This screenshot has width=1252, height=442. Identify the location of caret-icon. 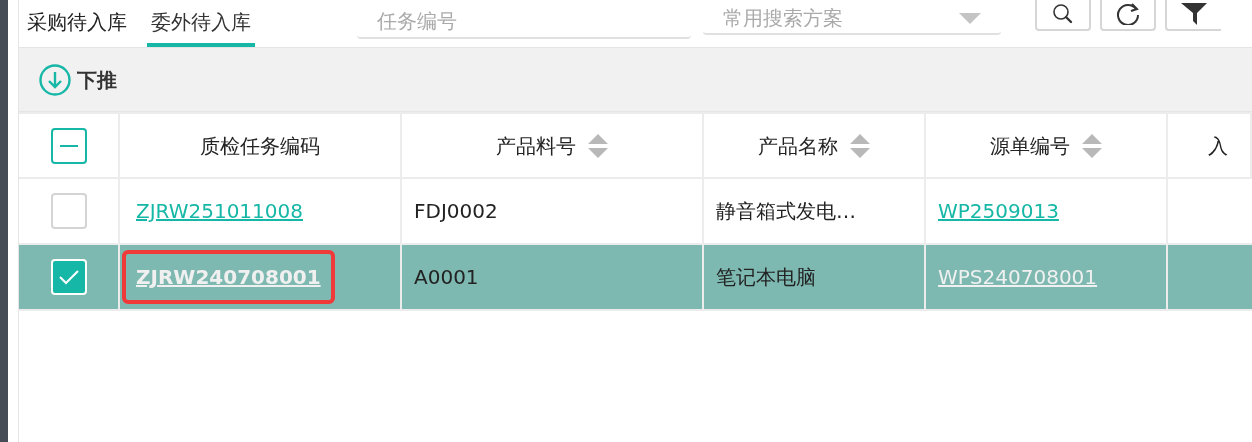
(970, 18).